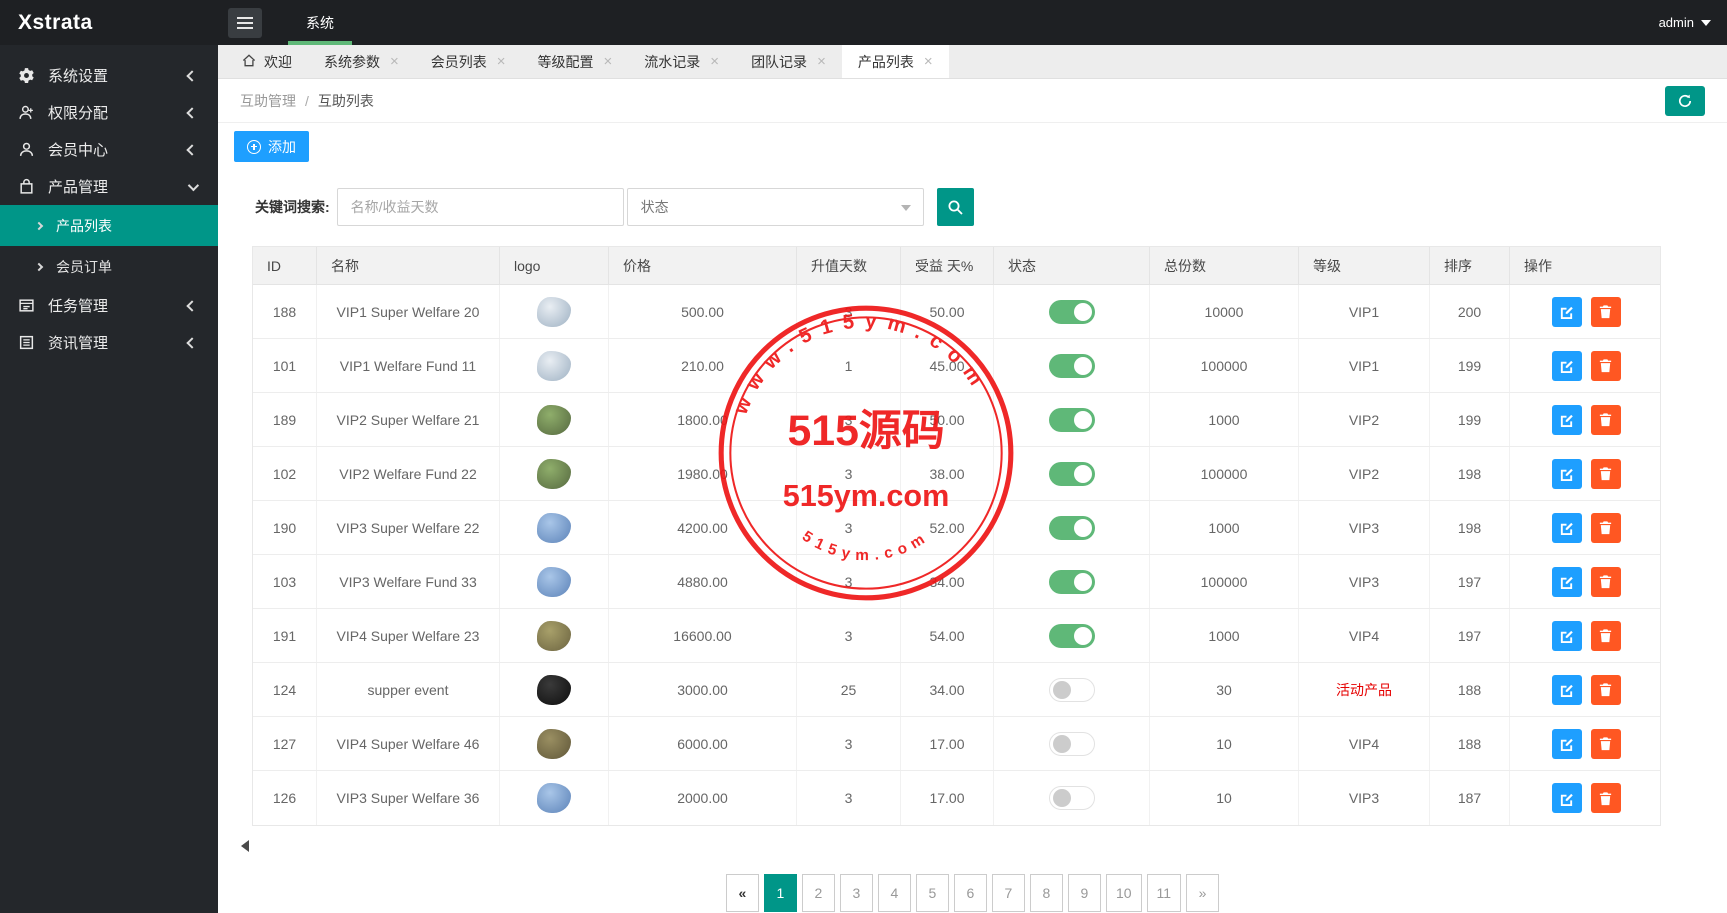  What do you see at coordinates (1084, 893) in the screenshot?
I see `page-button-9: 9` at bounding box center [1084, 893].